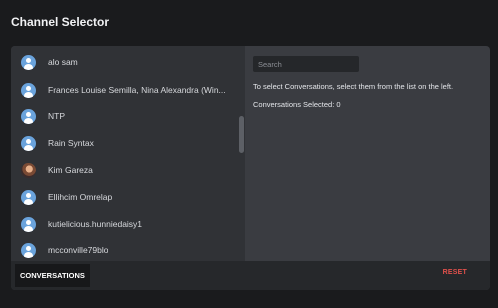 The height and width of the screenshot is (308, 498). What do you see at coordinates (28, 170) in the screenshot?
I see `user-photo-icon` at bounding box center [28, 170].